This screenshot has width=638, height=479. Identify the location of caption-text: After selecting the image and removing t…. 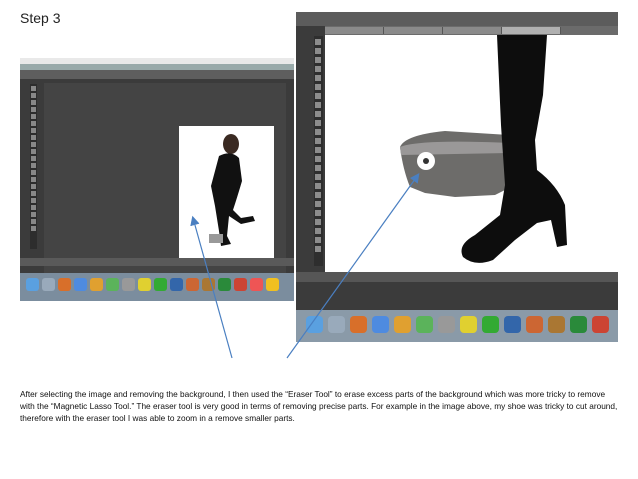
(319, 406).